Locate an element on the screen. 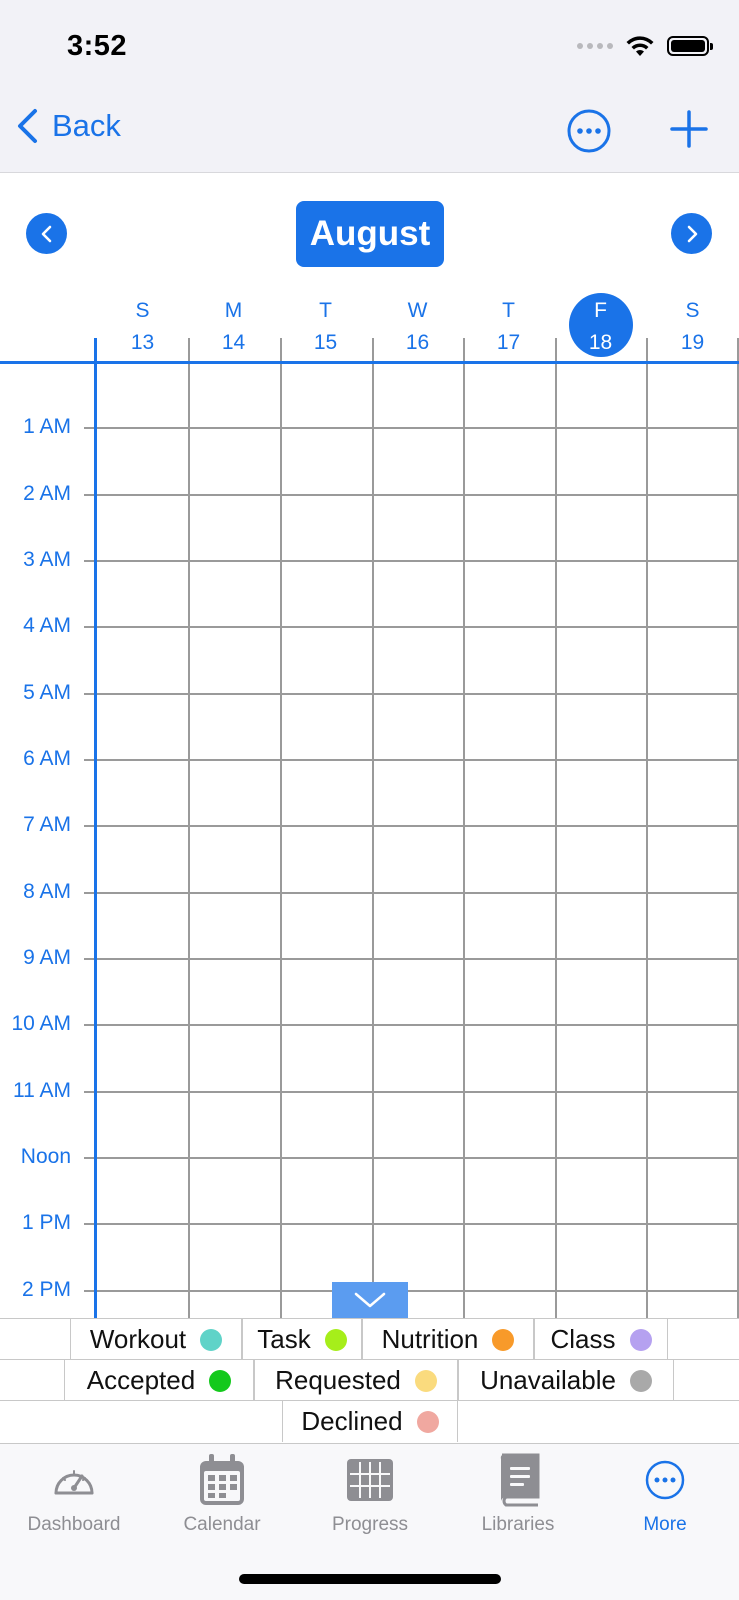 Image resolution: width=739 pixels, height=1600 pixels. day-number: 17 is located at coordinates (508, 342).